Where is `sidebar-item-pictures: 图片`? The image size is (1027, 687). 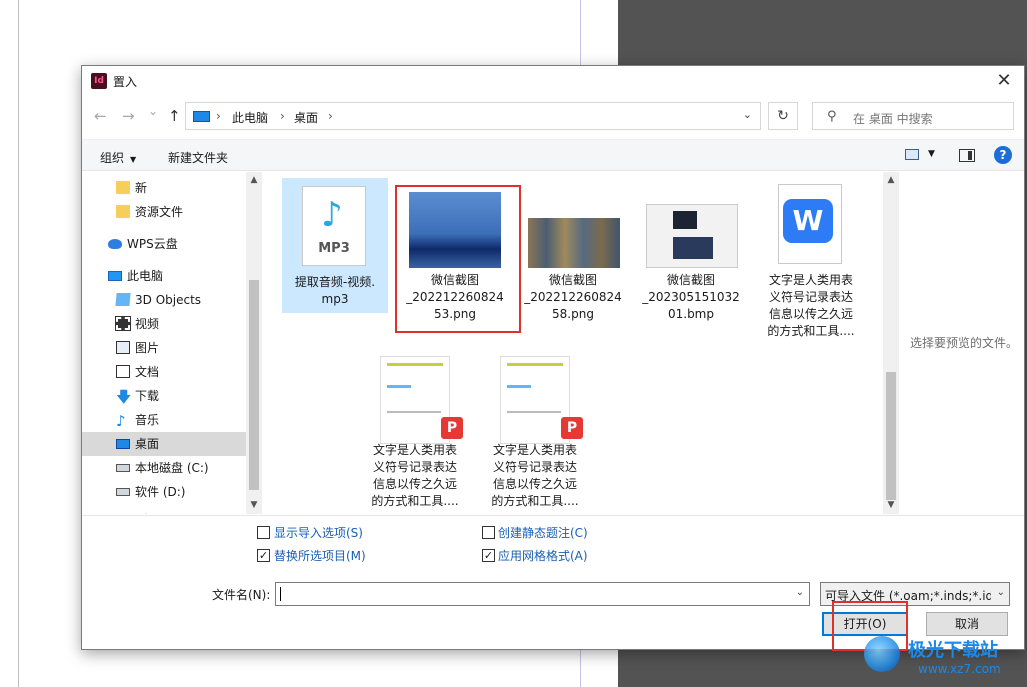 sidebar-item-pictures: 图片 is located at coordinates (164, 348).